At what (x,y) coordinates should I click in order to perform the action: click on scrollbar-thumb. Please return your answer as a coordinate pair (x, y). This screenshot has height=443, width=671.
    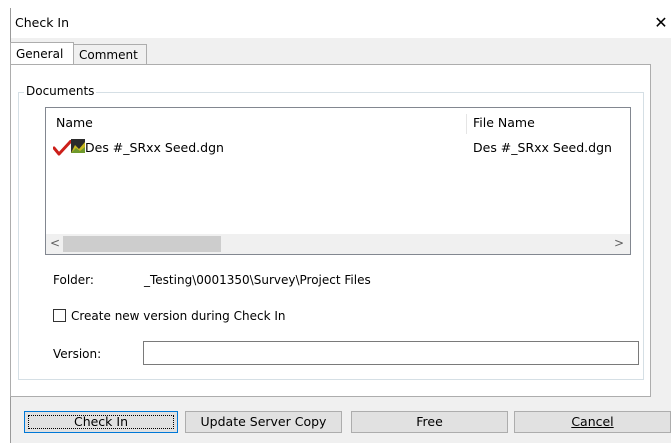
    Looking at the image, I should click on (142, 244).